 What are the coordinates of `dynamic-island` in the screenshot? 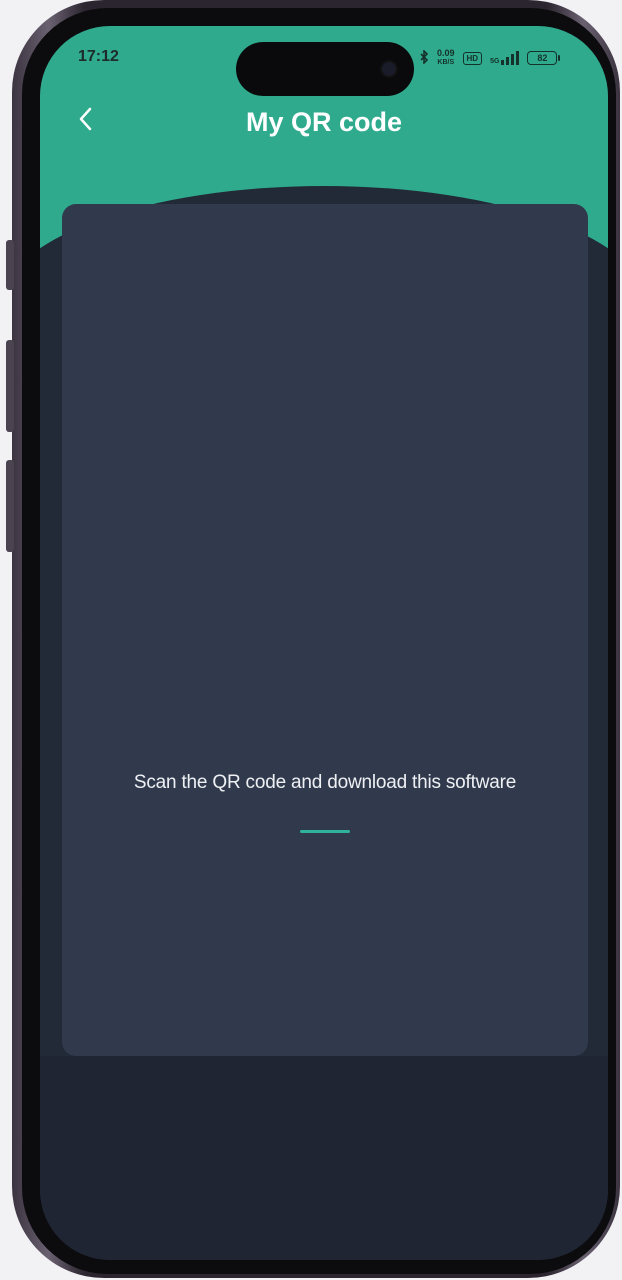 It's located at (325, 69).